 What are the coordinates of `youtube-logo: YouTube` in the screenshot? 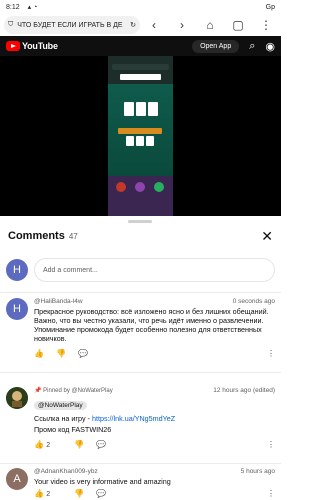 It's located at (32, 46).